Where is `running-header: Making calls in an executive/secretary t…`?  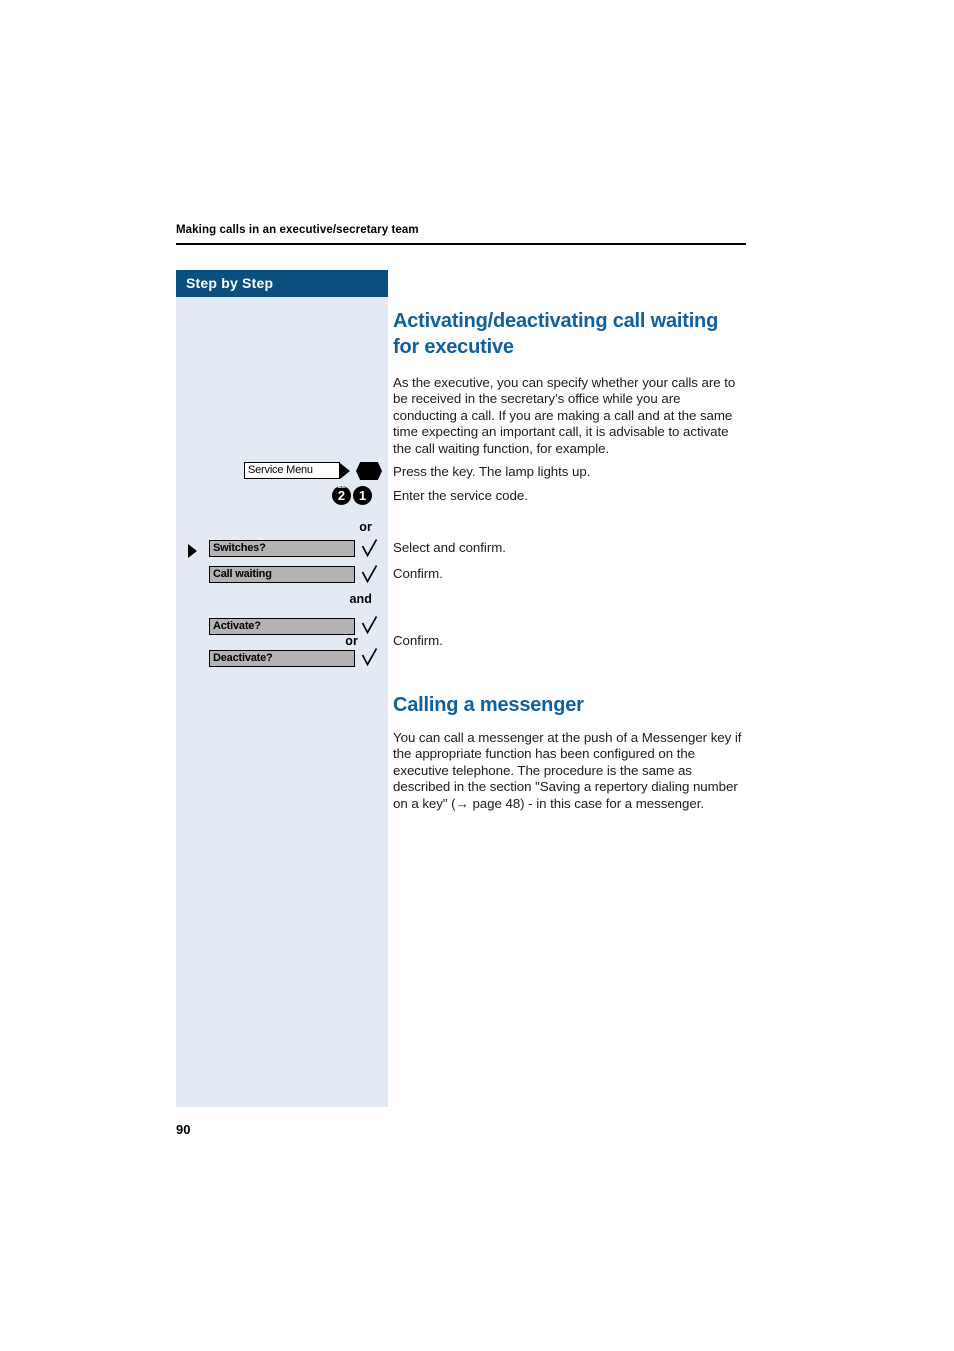 running-header: Making calls in an executive/secretary t… is located at coordinates (297, 230).